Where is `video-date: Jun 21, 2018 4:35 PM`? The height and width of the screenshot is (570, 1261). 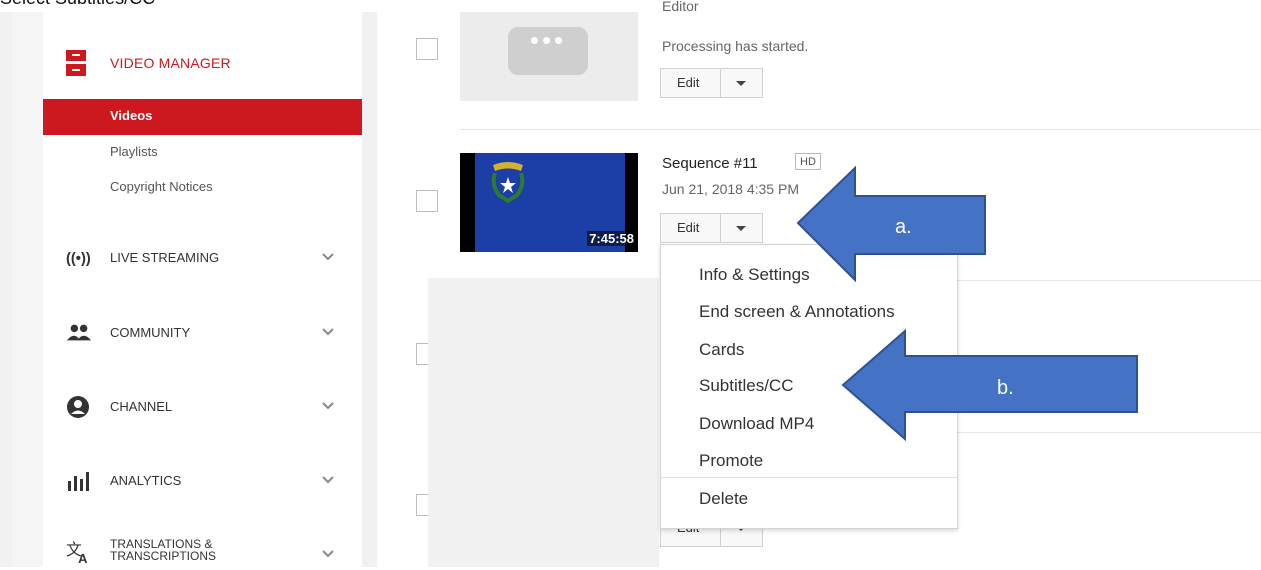
video-date: Jun 21, 2018 4:35 PM is located at coordinates (730, 189).